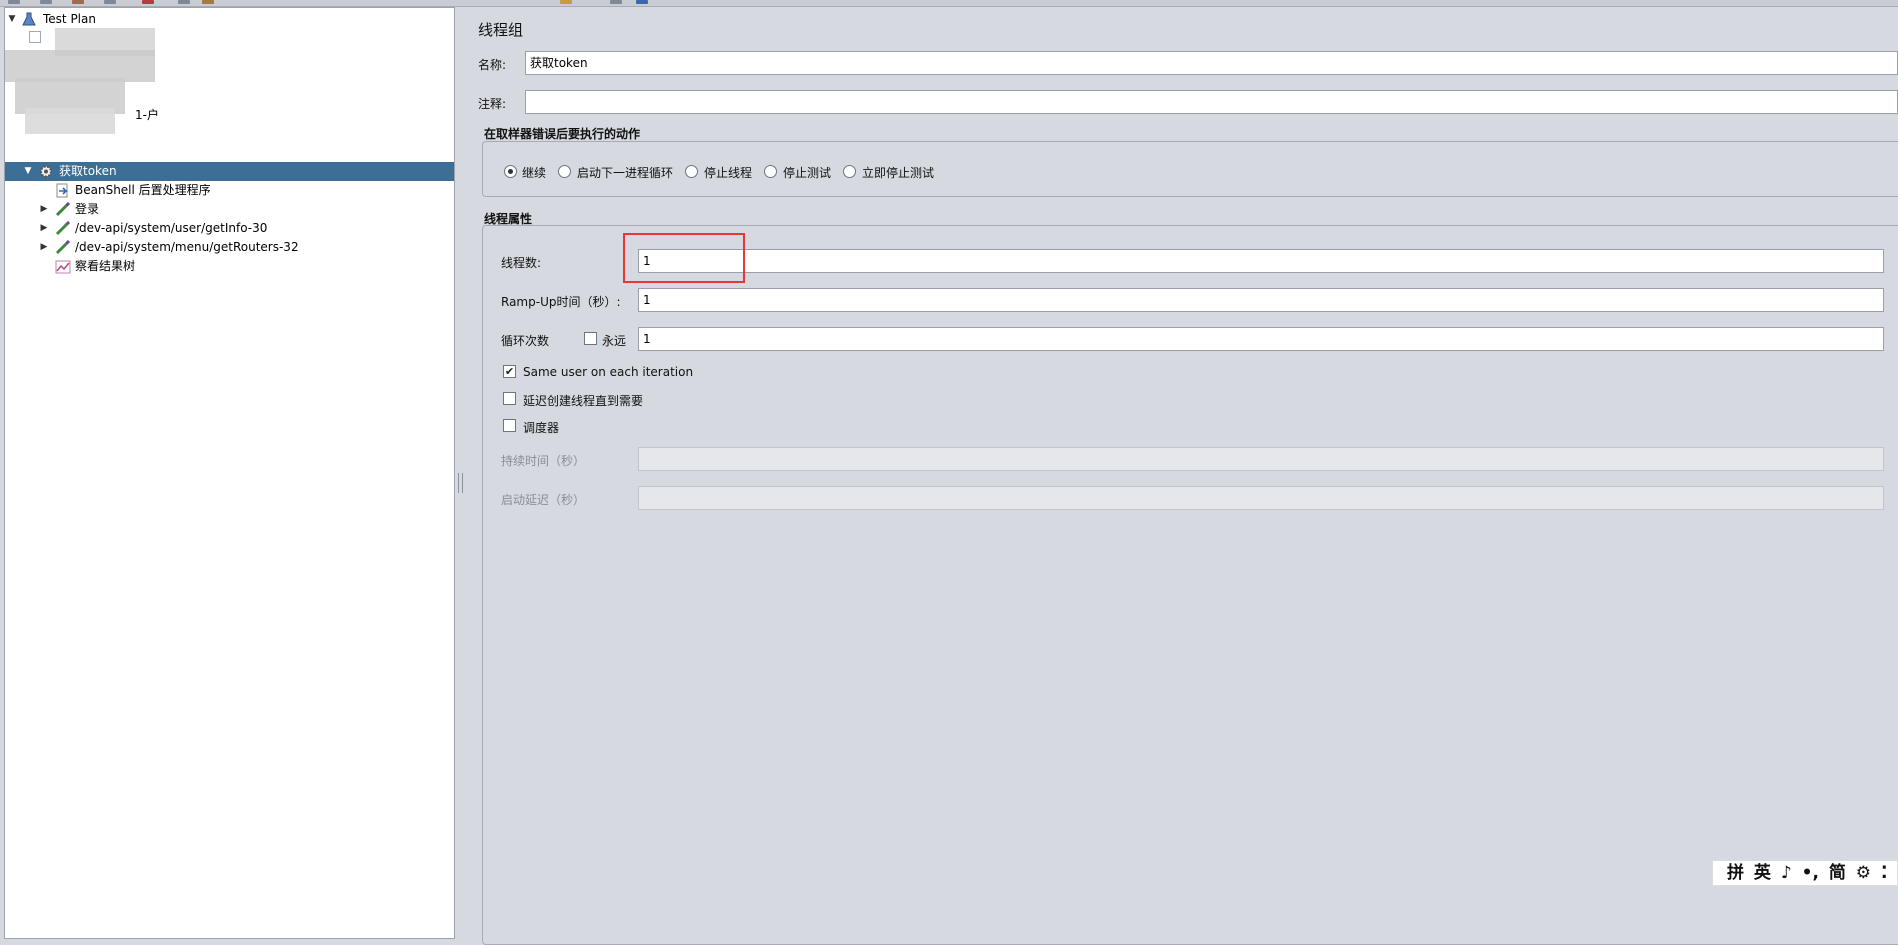 The height and width of the screenshot is (945, 1898). What do you see at coordinates (898, 173) in the screenshot?
I see `radio-stop-test-now-label: 立即停止测试` at bounding box center [898, 173].